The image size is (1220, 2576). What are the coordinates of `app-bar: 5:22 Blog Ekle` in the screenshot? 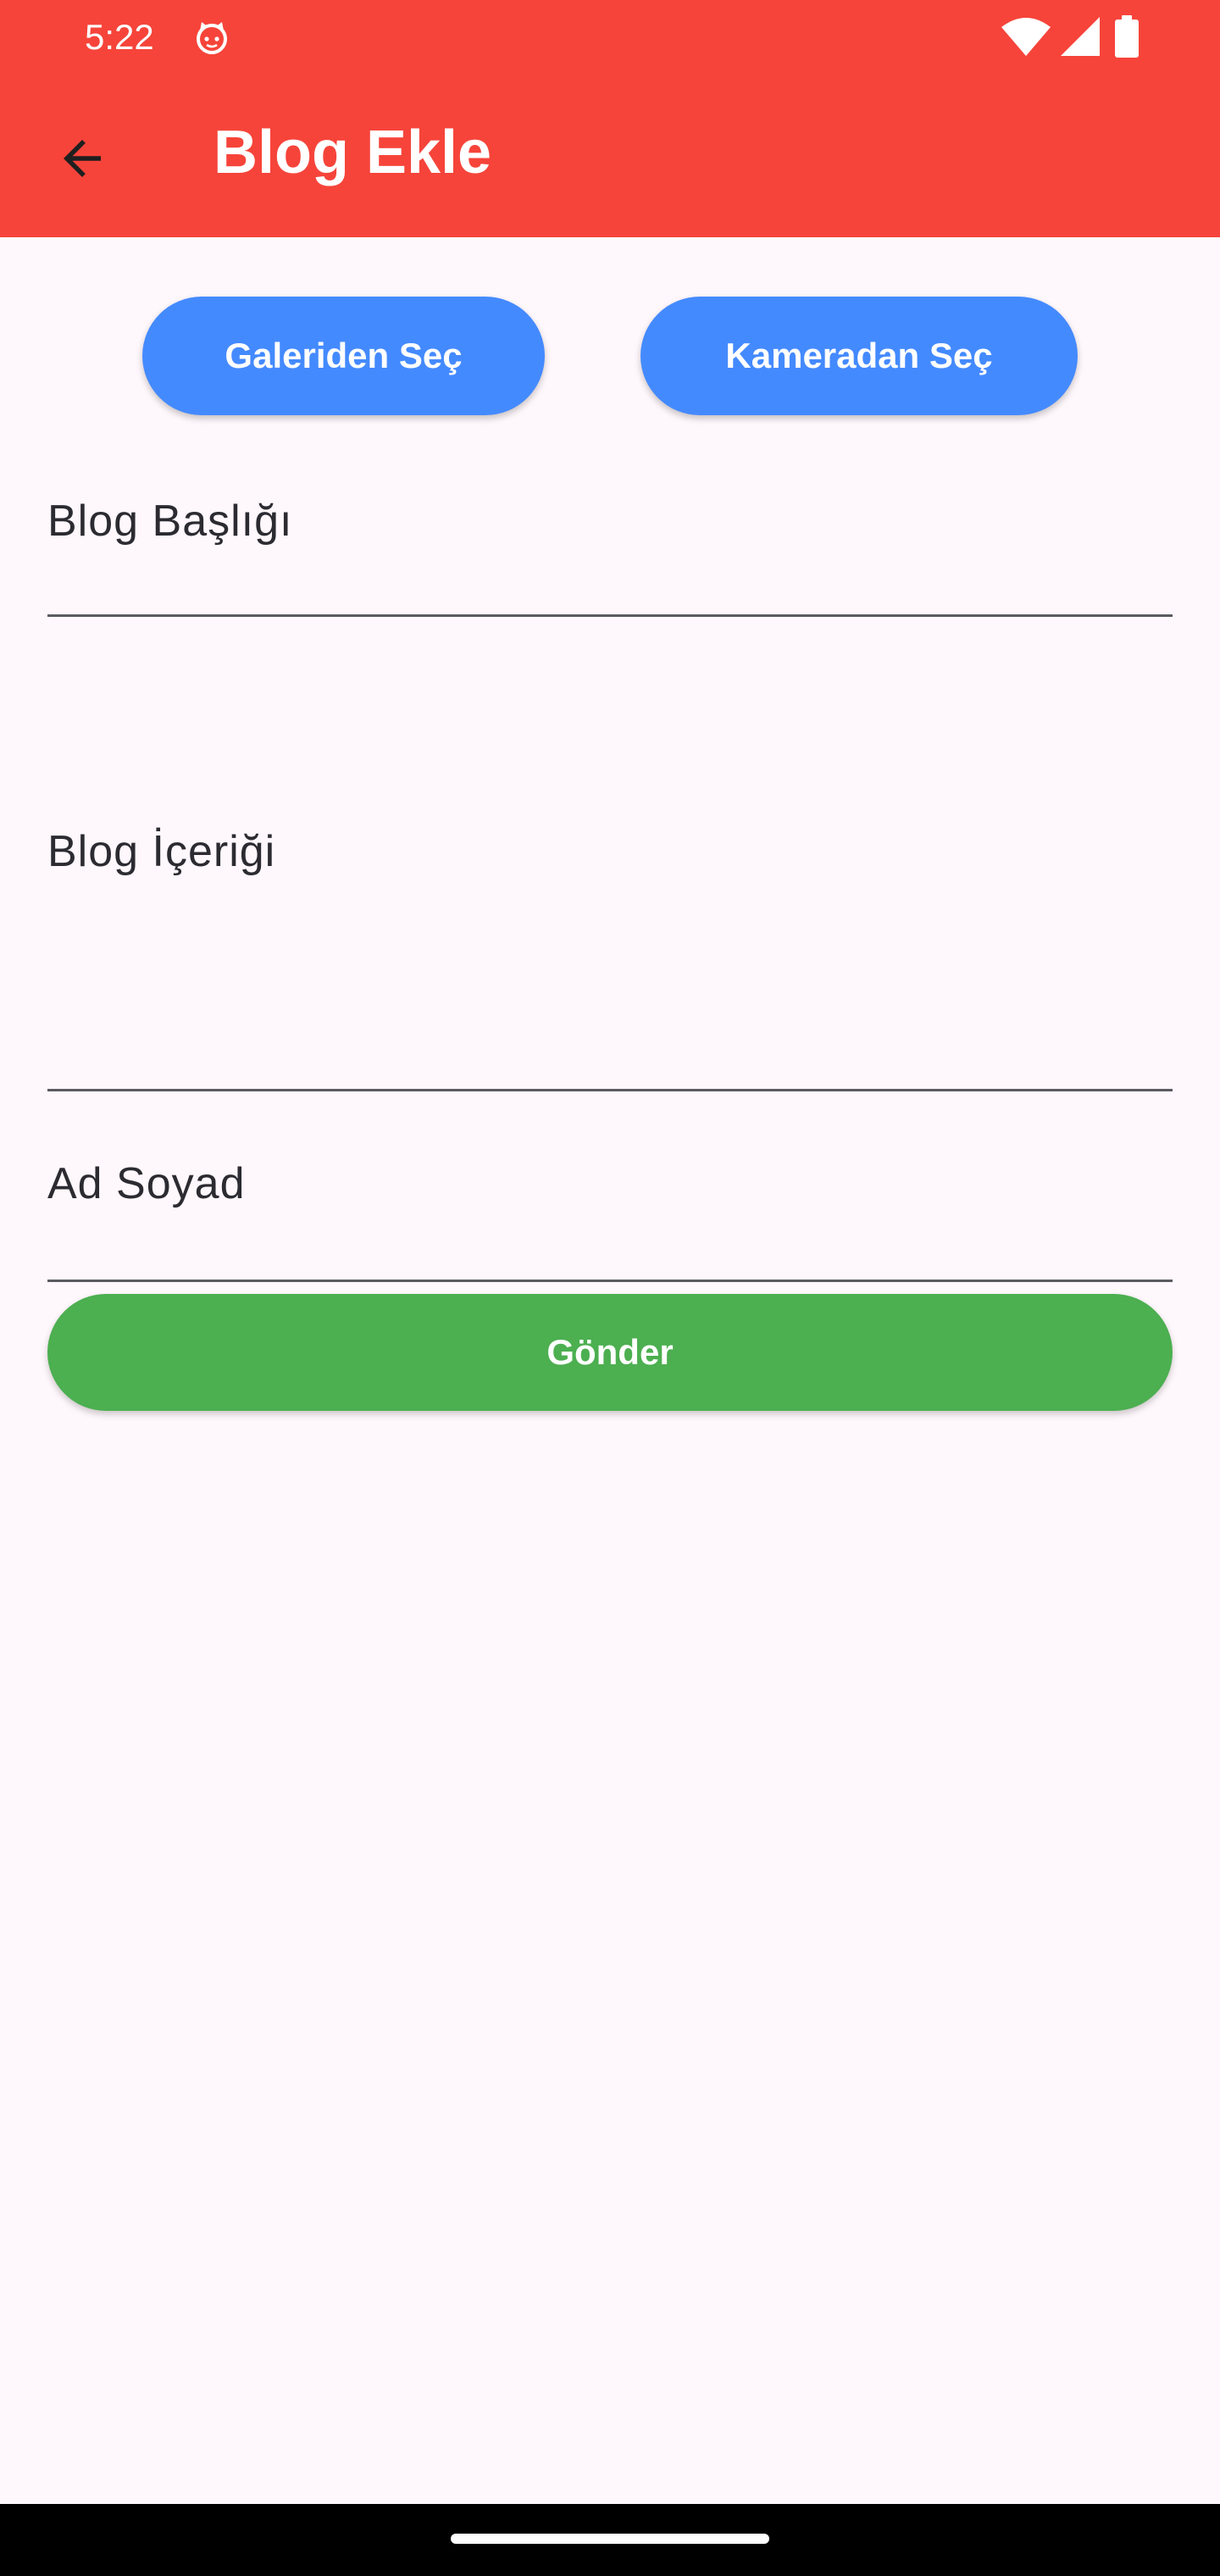 It's located at (610, 118).